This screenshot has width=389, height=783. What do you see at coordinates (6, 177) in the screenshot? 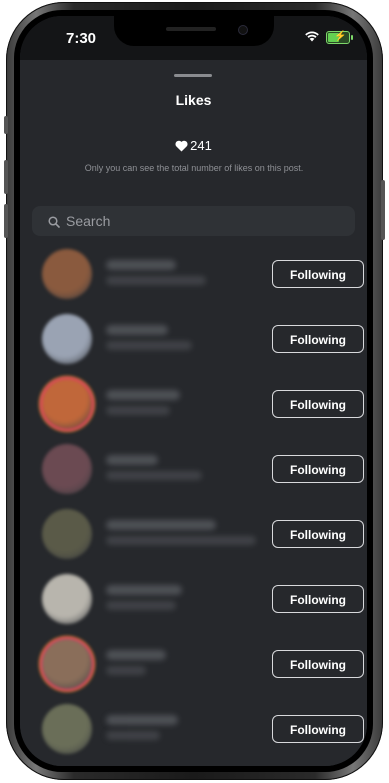
I see `volume-up-button` at bounding box center [6, 177].